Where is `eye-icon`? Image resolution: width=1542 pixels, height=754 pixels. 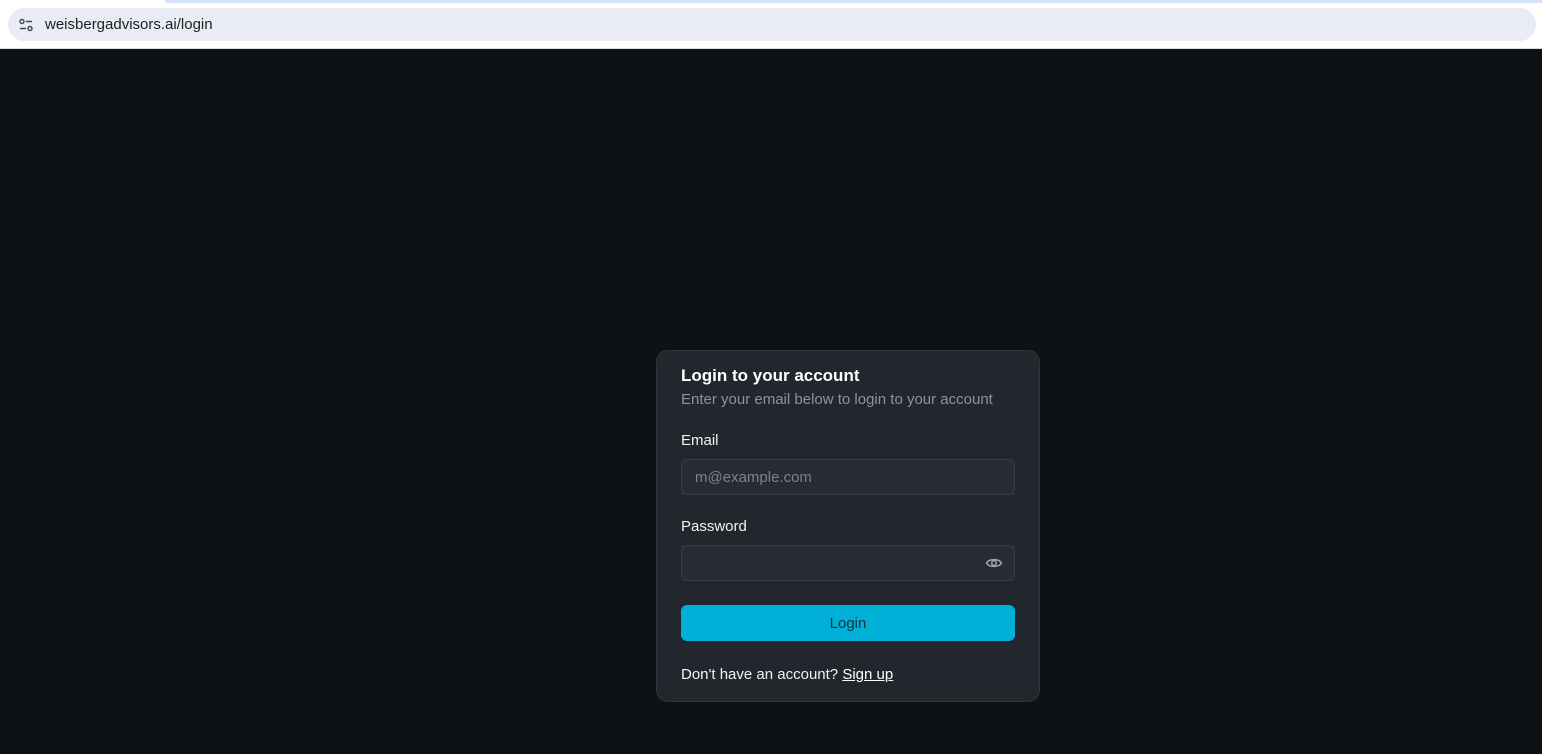 eye-icon is located at coordinates (994, 563).